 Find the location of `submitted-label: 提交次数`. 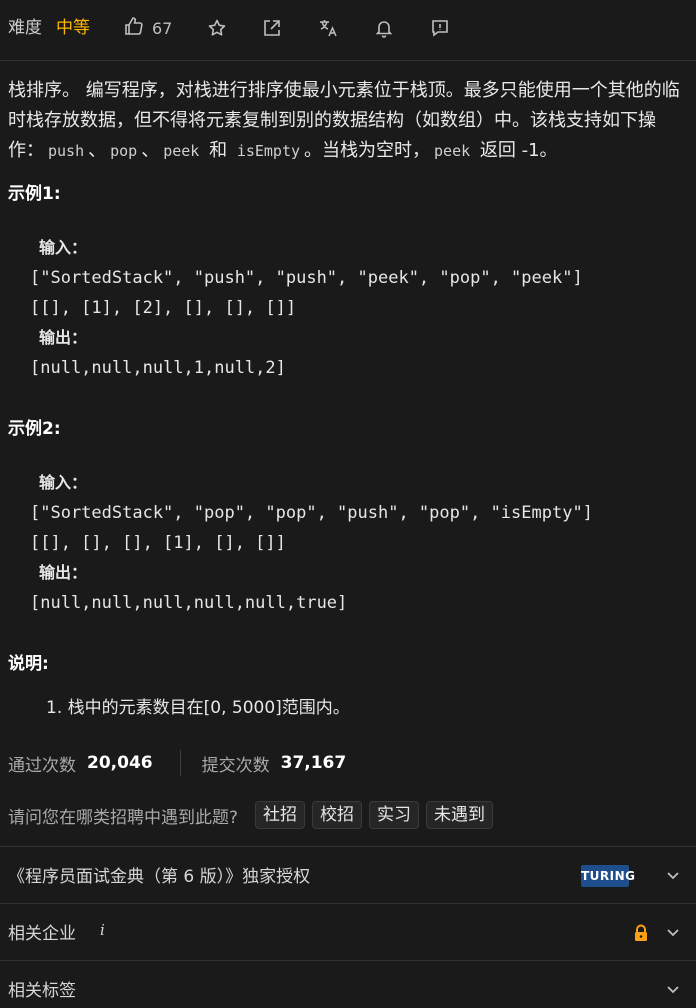

submitted-label: 提交次数 is located at coordinates (235, 765).